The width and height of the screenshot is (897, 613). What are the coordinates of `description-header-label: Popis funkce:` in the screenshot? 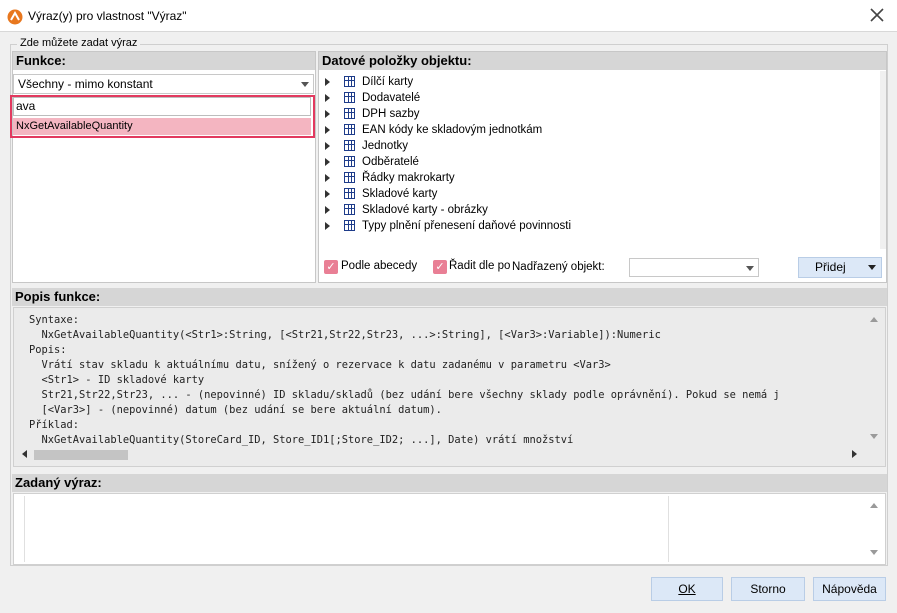 It's located at (58, 296).